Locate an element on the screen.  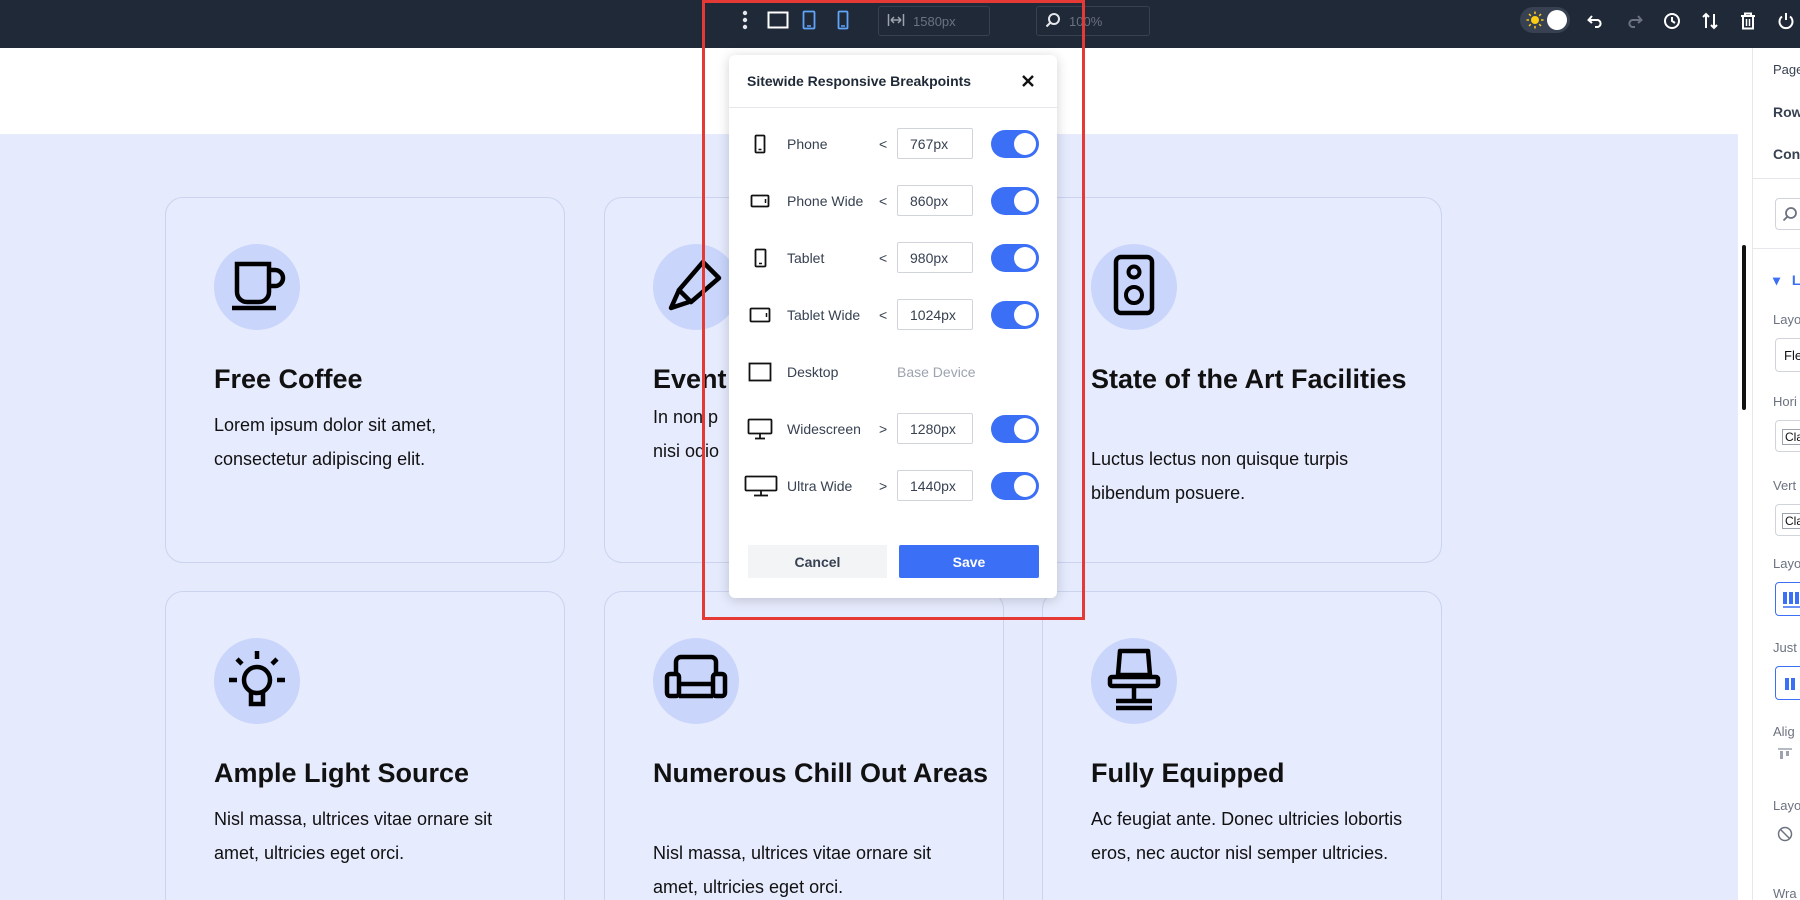
zoom-field: 100% is located at coordinates (1093, 21).